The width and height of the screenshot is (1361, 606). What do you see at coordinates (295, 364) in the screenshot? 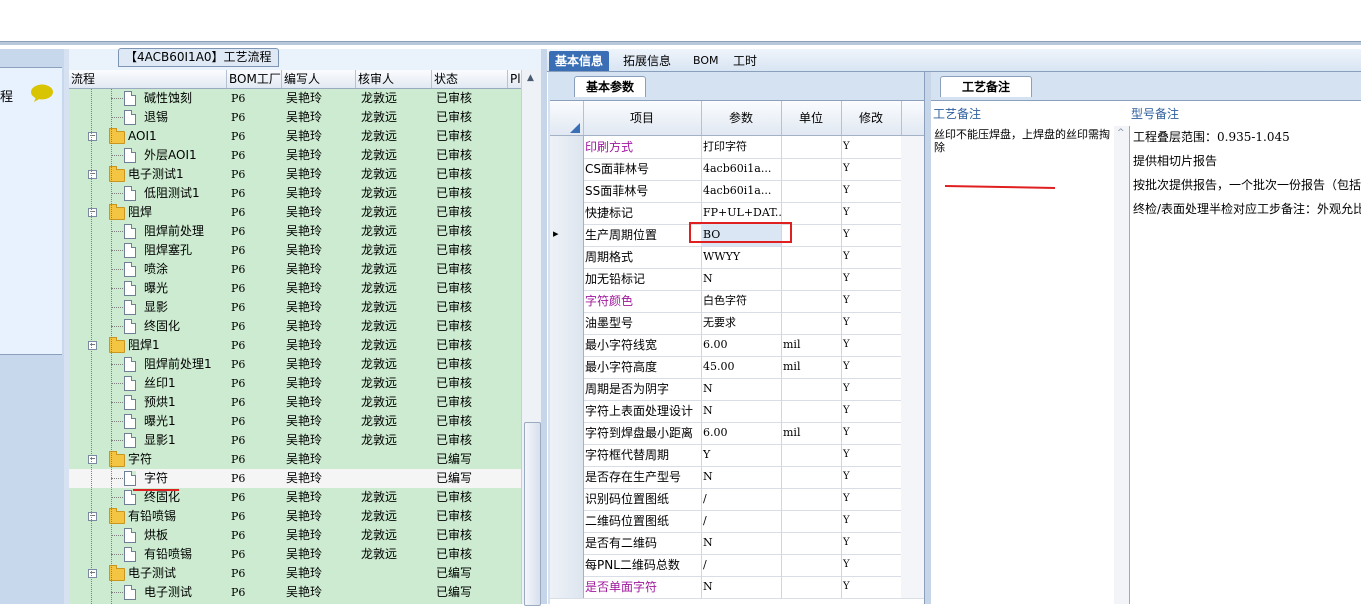
I see `tree-row: 阻焊前处理1 P6 吴艳玲 龙敦远 已审核` at bounding box center [295, 364].